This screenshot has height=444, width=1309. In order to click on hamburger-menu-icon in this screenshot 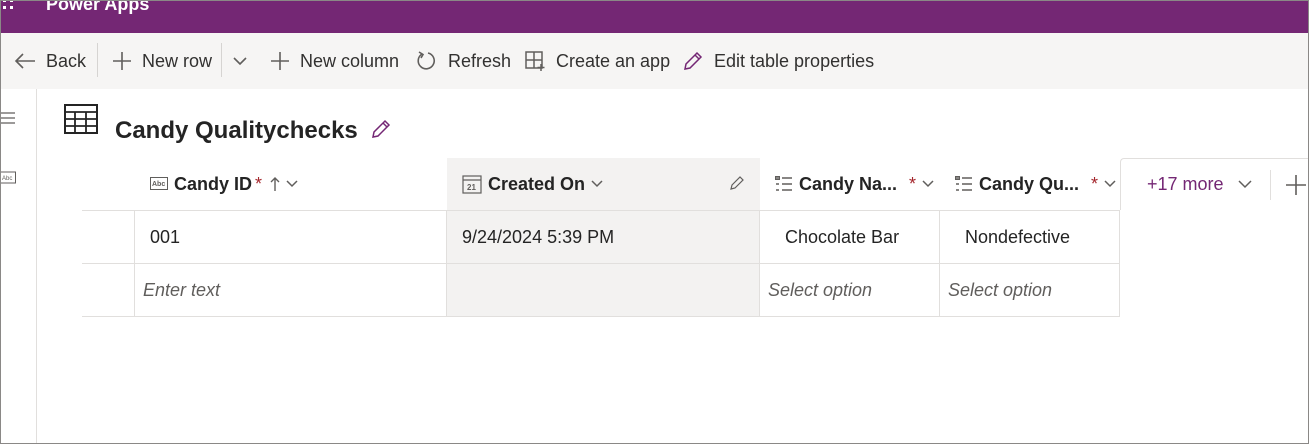, I will do `click(8, 118)`.